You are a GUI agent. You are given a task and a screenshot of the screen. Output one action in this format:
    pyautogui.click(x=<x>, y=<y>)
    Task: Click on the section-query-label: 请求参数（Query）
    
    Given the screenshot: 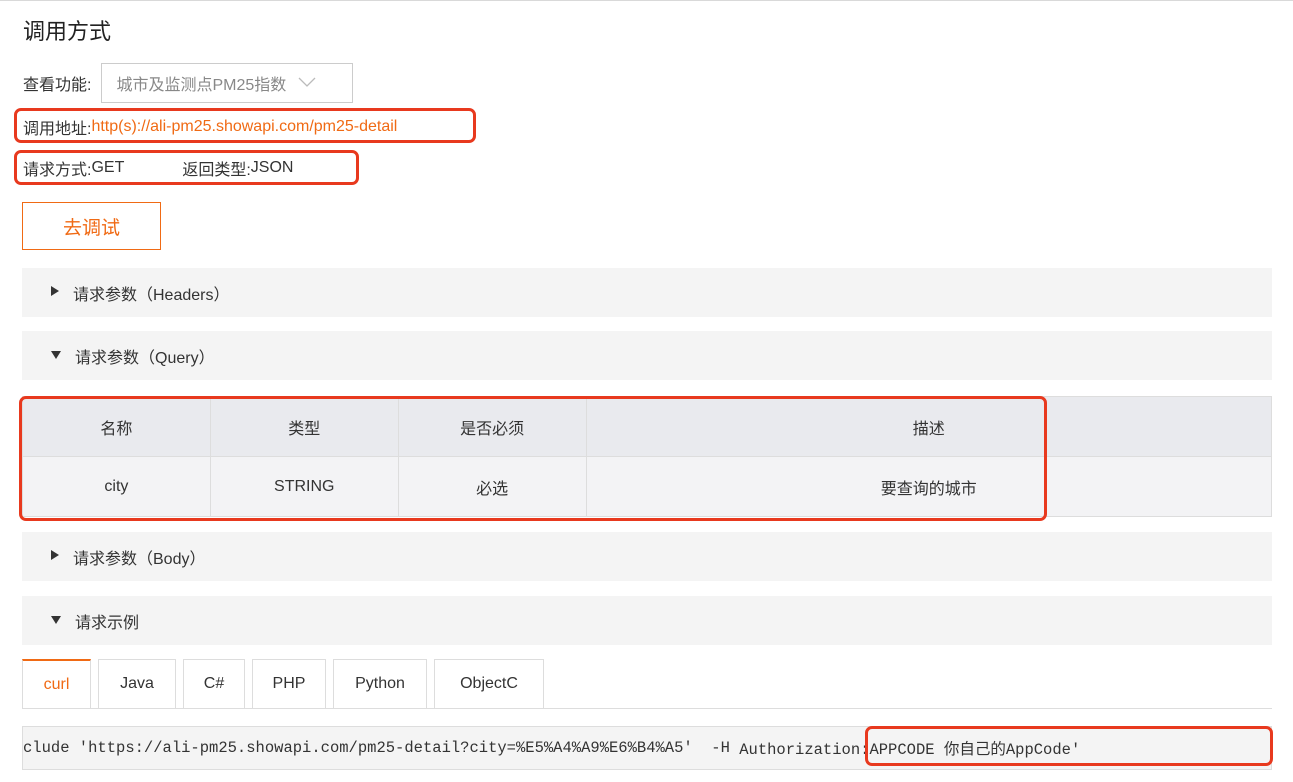 What is the action you would take?
    pyautogui.click(x=145, y=358)
    